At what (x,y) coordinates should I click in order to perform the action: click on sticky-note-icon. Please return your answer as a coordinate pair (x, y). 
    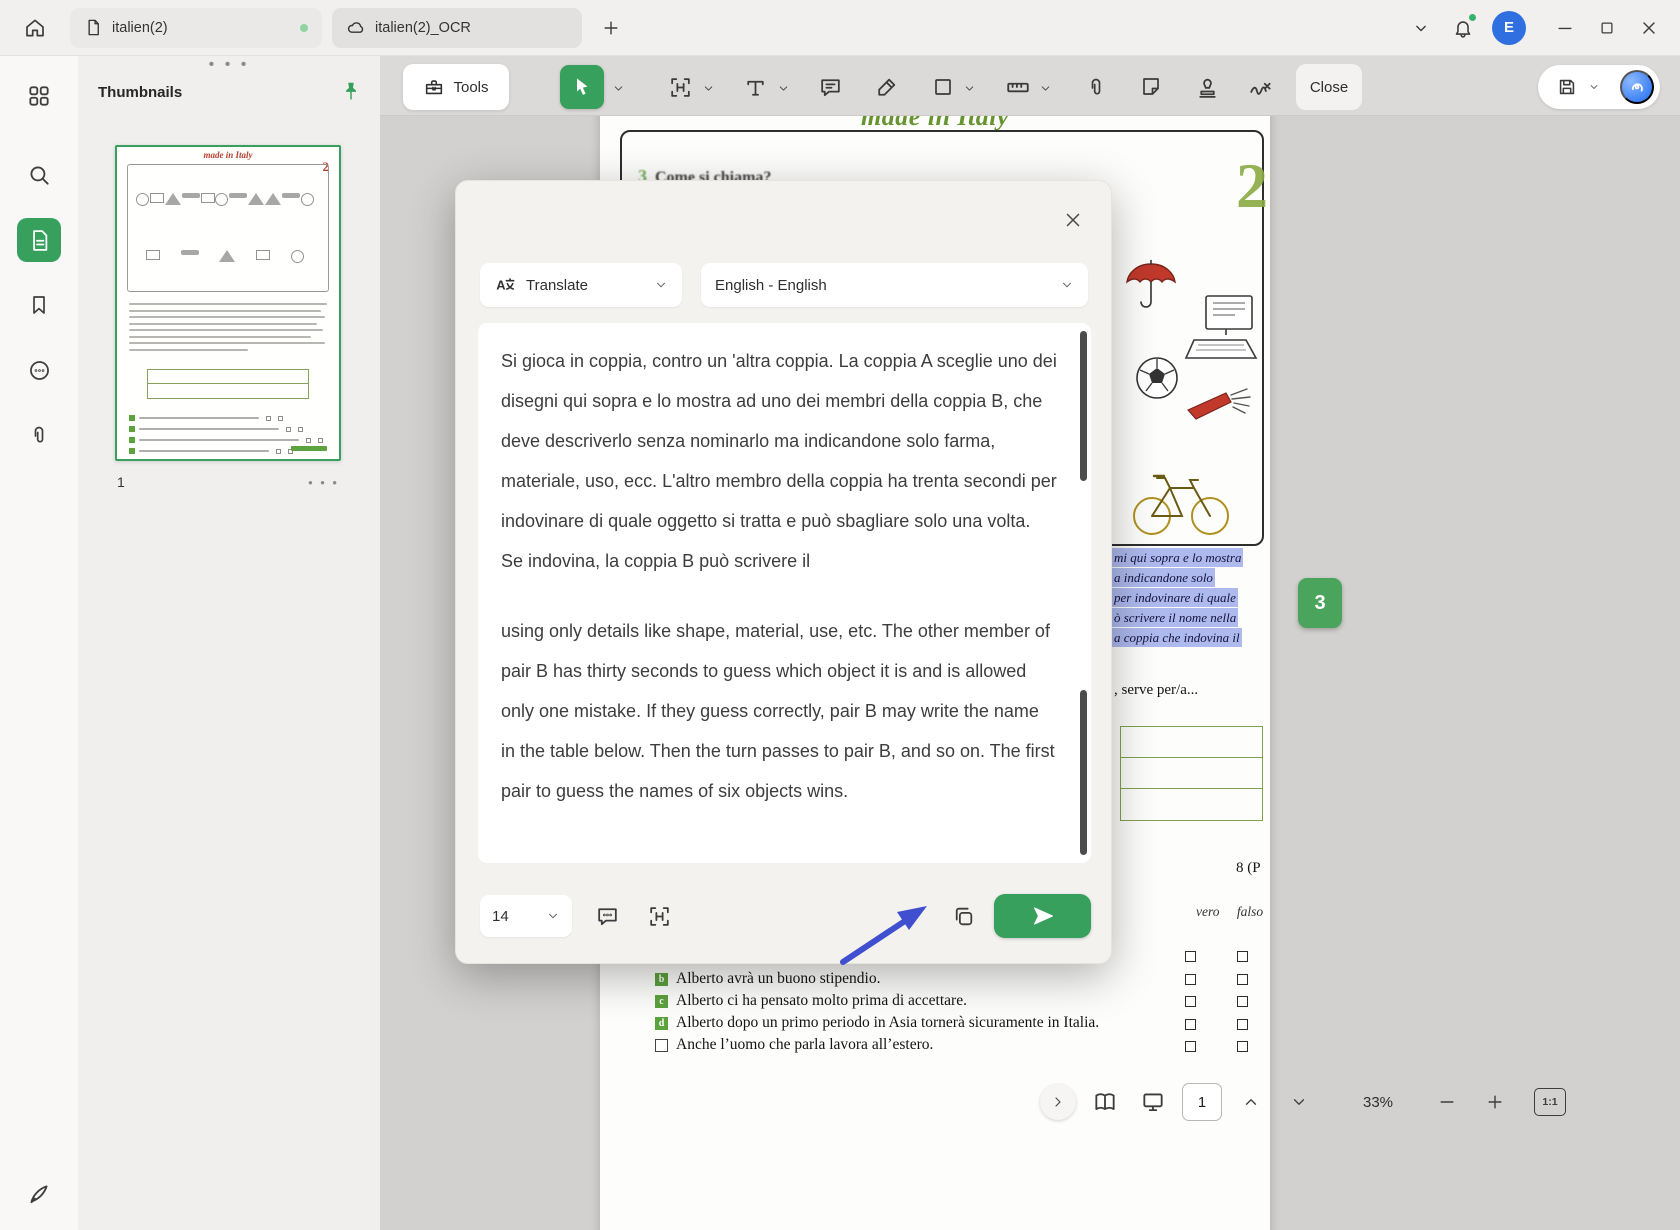
    Looking at the image, I should click on (1151, 86).